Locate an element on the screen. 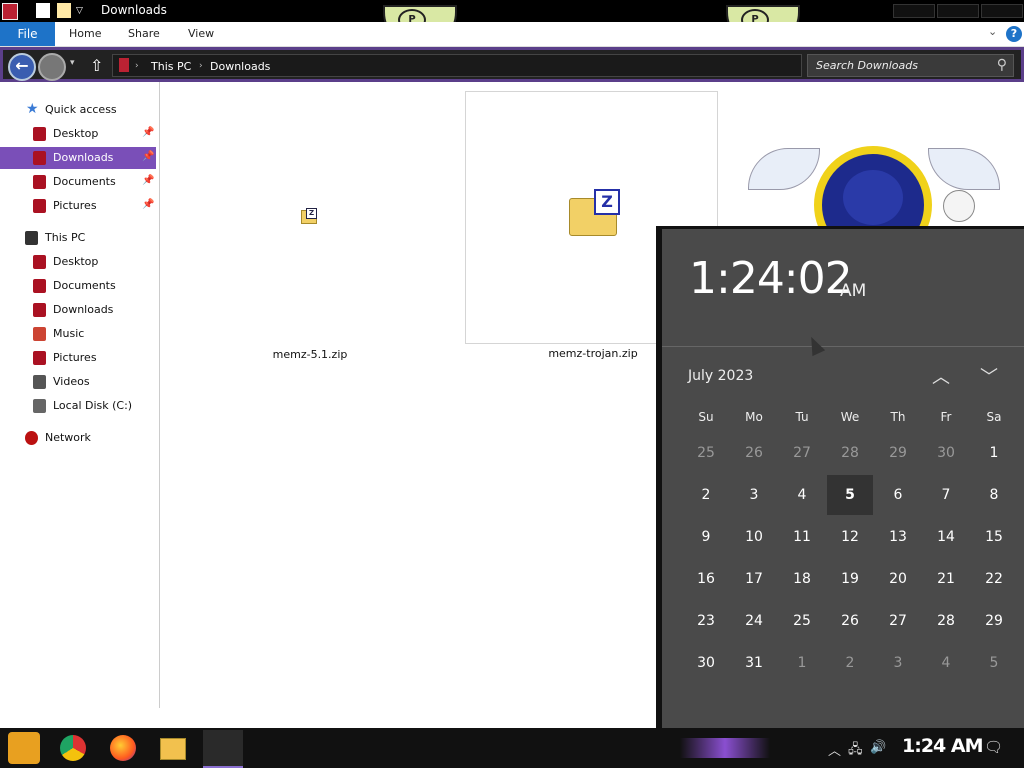  action-center-icon: 🗨 is located at coordinates (993, 747).